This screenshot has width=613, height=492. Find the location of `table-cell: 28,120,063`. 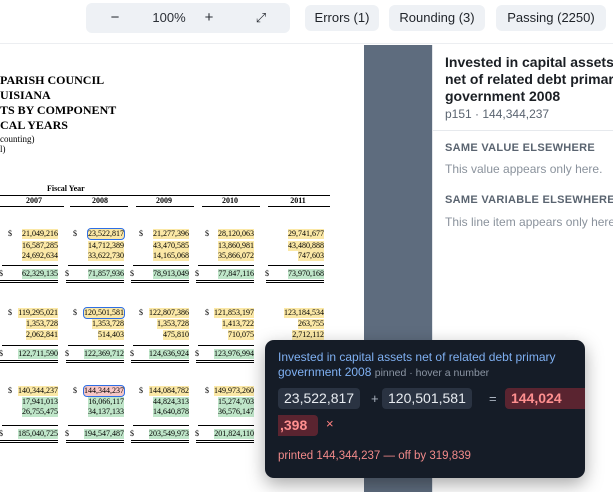

table-cell: 28,120,063 is located at coordinates (236, 234).